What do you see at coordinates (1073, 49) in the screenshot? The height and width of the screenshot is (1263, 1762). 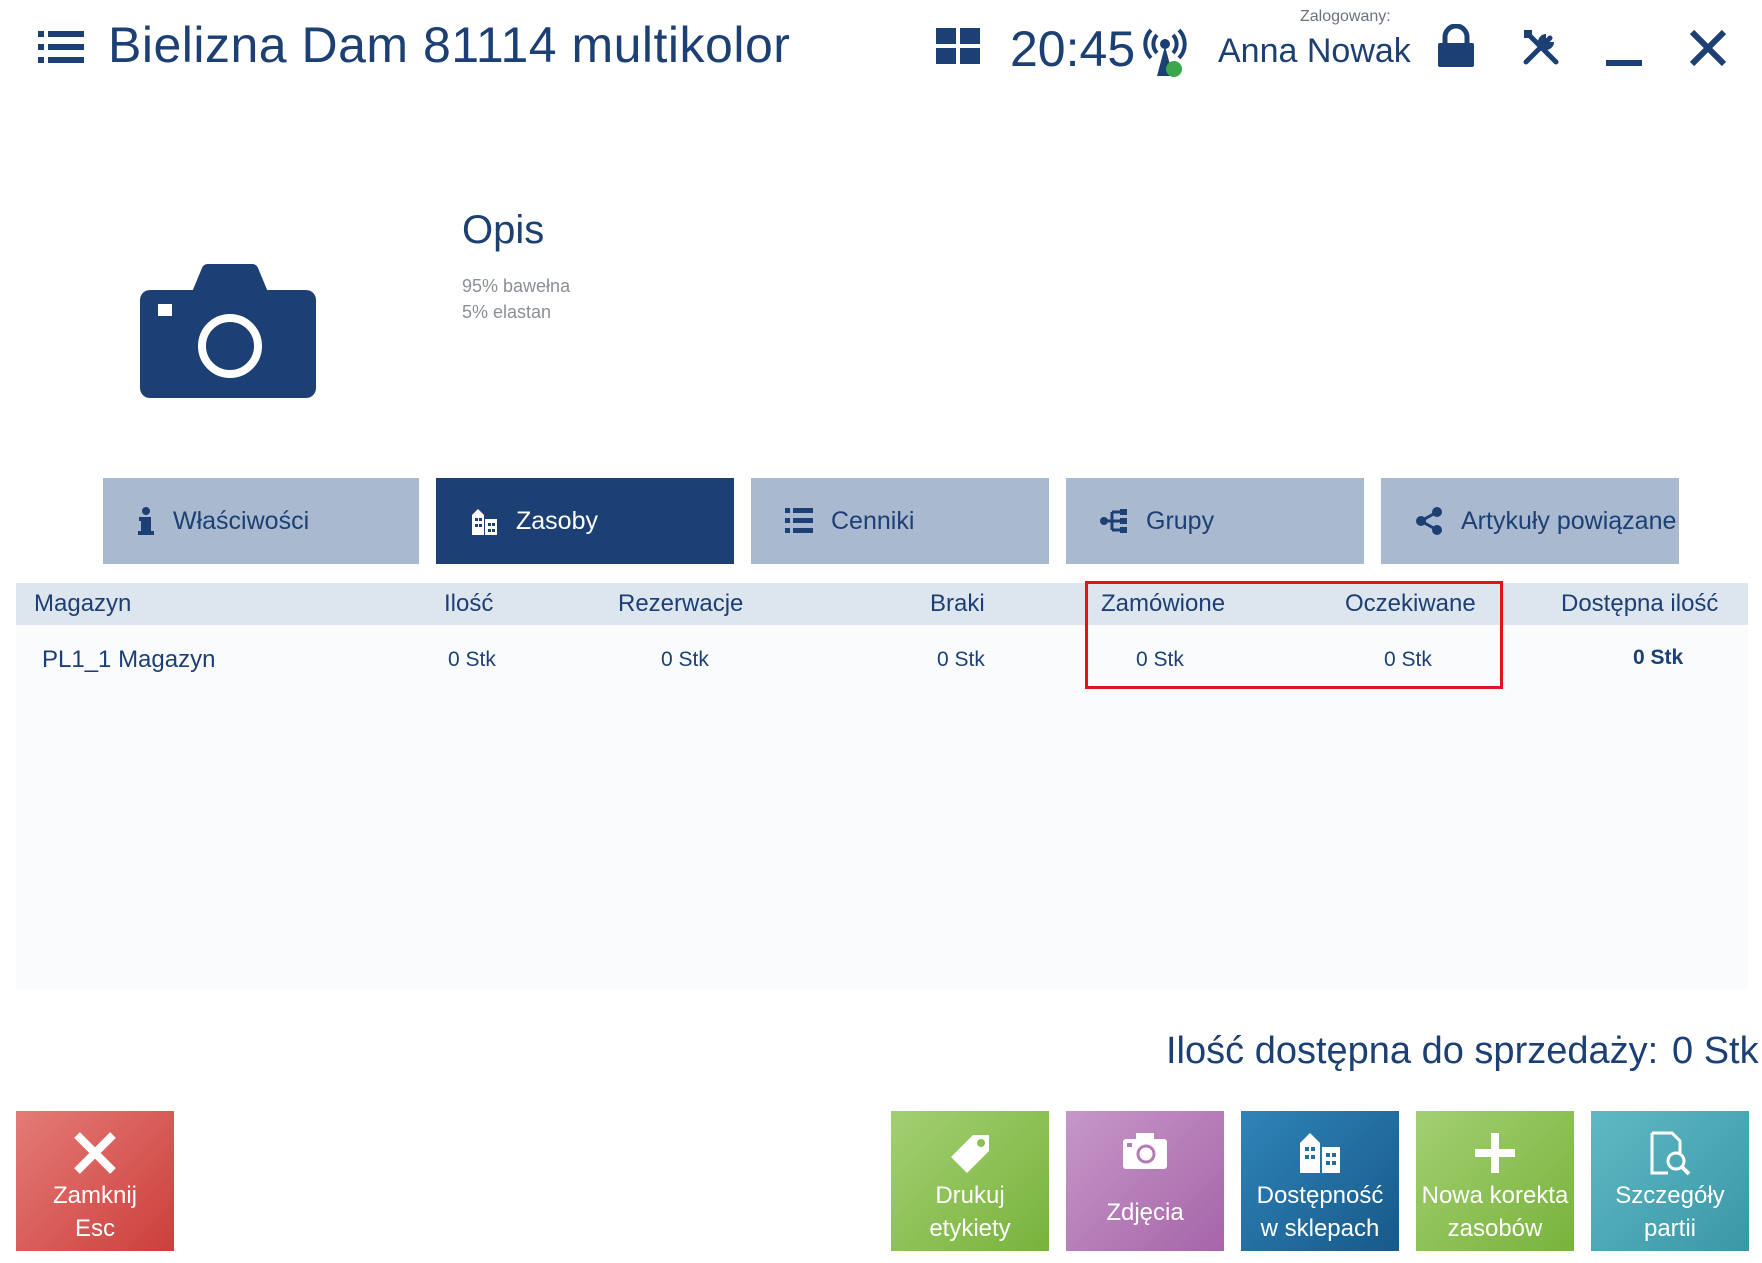 I see `clock: 20:45` at bounding box center [1073, 49].